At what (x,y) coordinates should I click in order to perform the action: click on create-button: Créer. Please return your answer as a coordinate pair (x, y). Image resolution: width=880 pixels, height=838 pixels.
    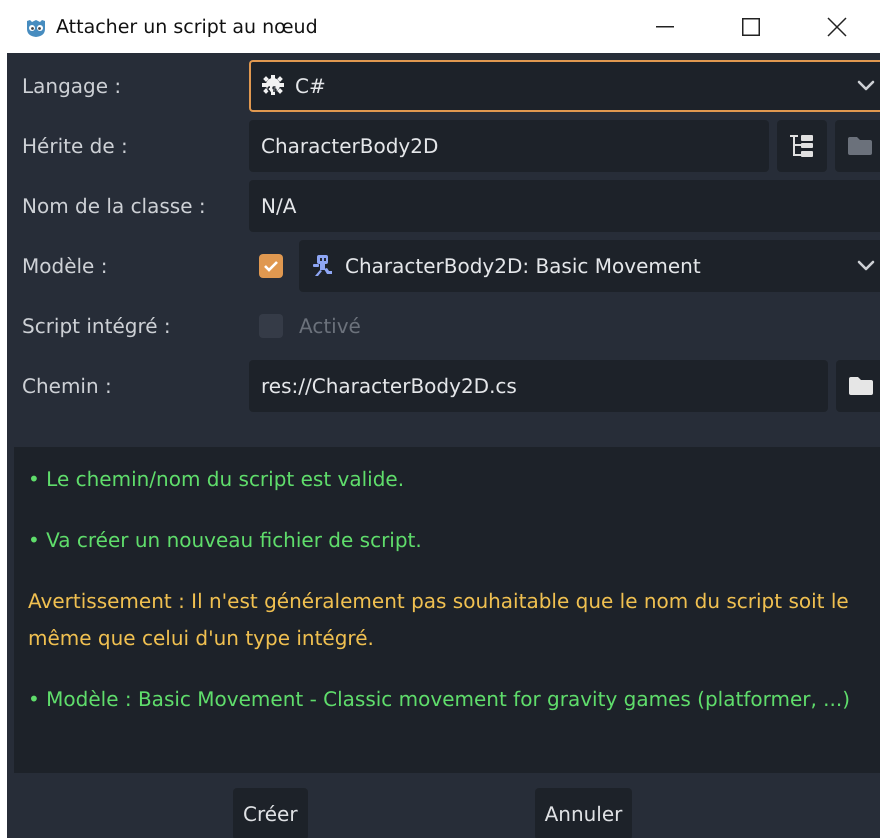
    Looking at the image, I should click on (270, 813).